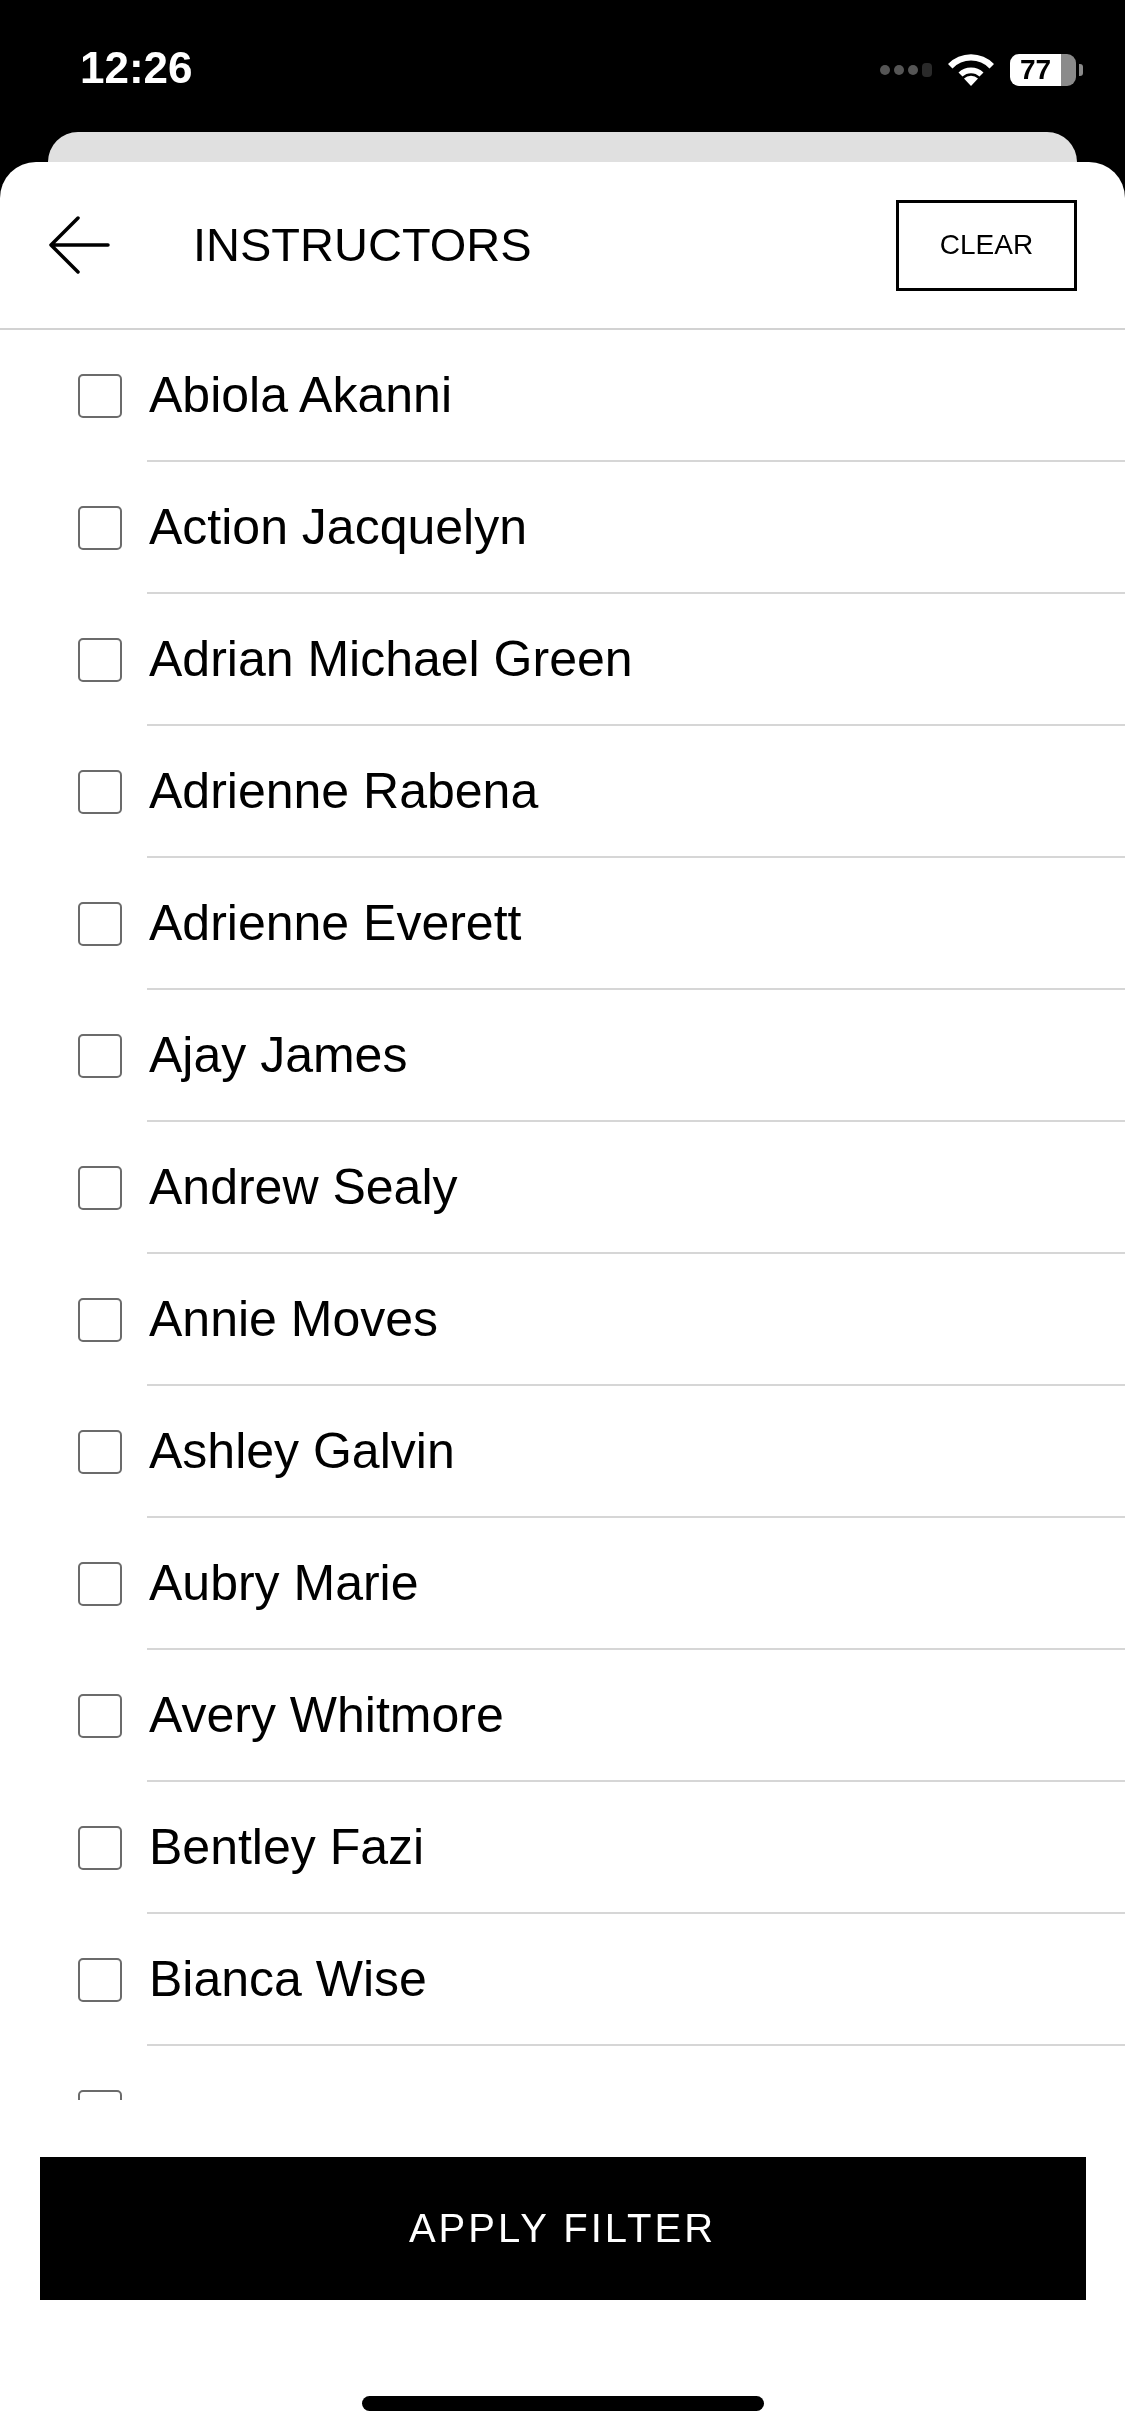  Describe the element at coordinates (906, 69) in the screenshot. I see `signal-icon` at that location.